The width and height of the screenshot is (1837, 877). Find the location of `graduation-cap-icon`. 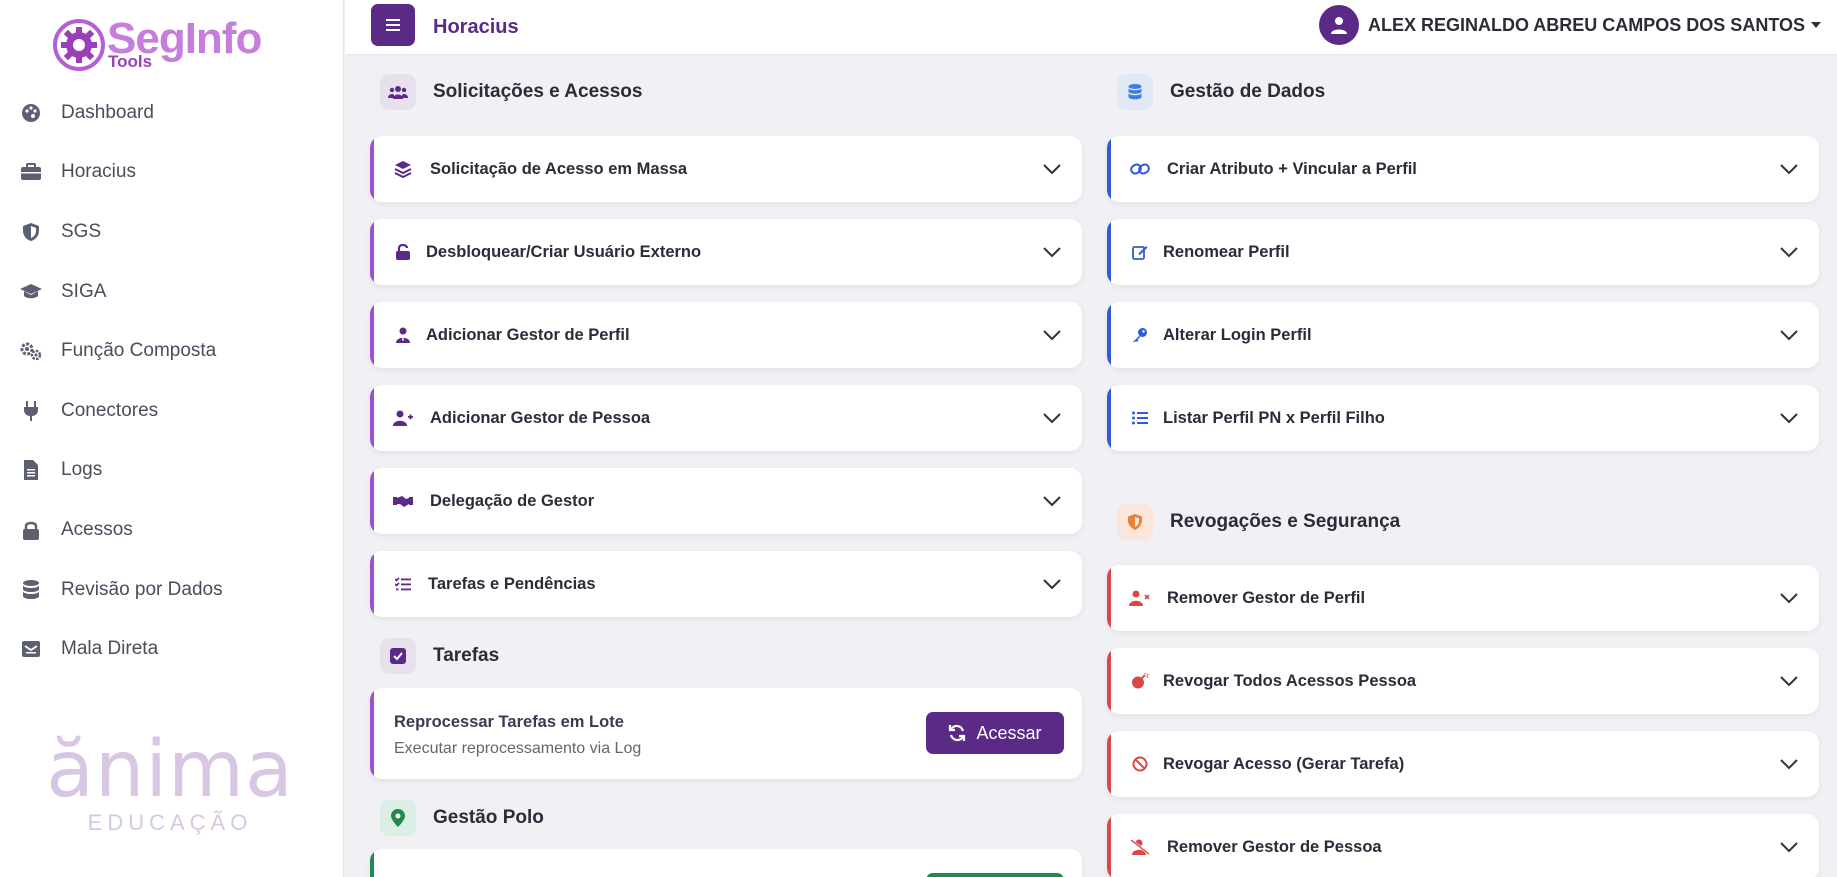

graduation-cap-icon is located at coordinates (31, 292).